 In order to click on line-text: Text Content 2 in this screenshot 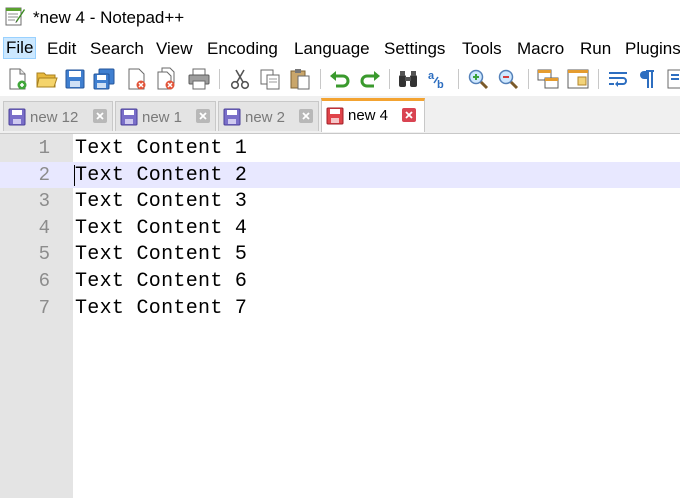, I will do `click(161, 175)`.